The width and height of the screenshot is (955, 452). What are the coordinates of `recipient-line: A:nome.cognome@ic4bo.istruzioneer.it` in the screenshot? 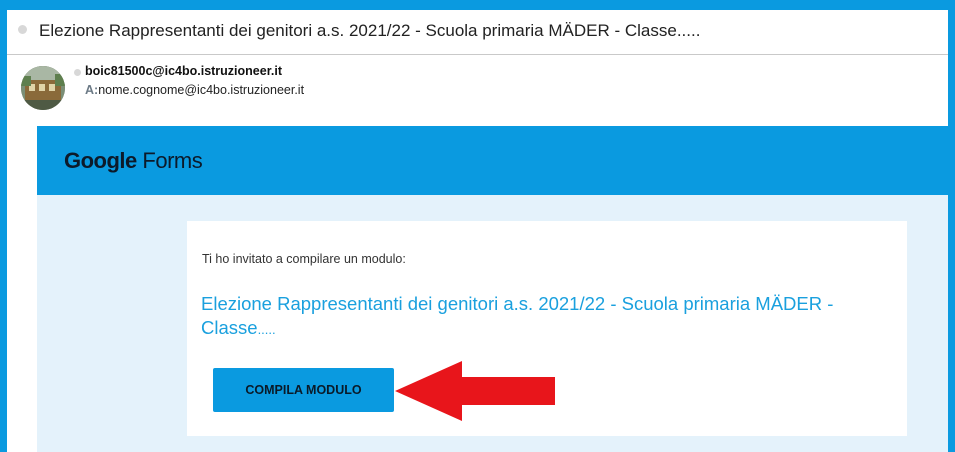 It's located at (194, 90).